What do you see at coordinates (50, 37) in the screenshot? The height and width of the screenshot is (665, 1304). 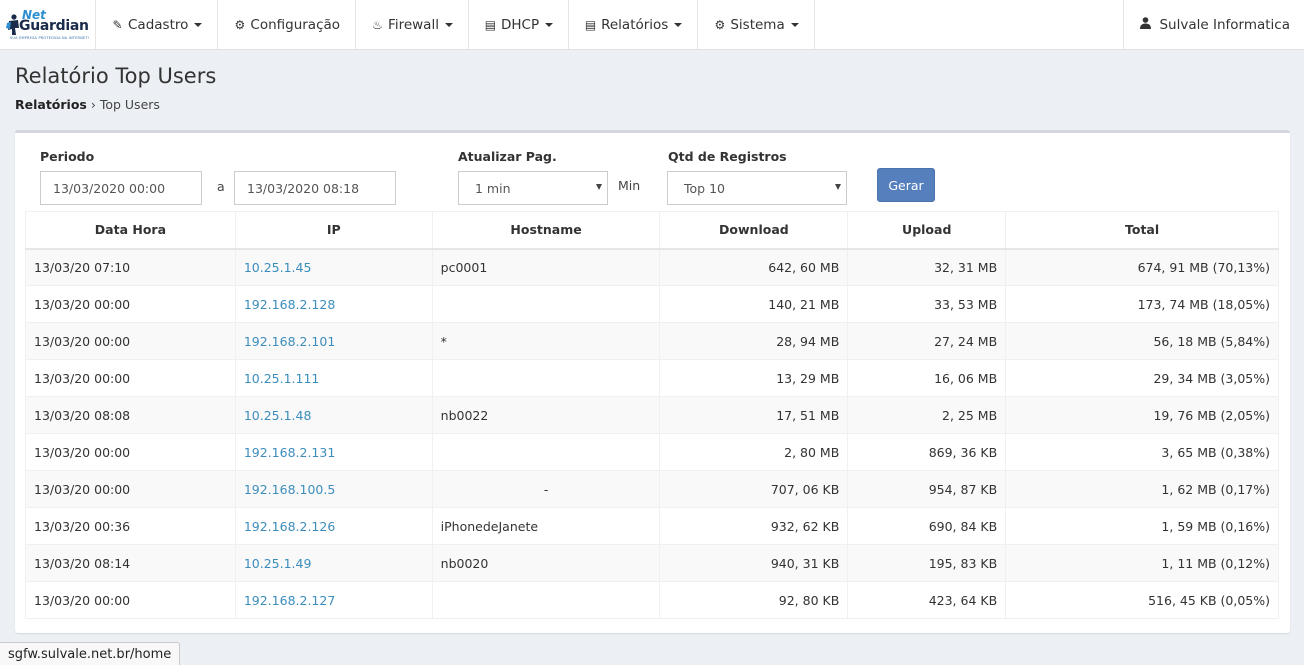 I see `logo-tagline: SUA EMPRESA PROTEGIDA NA INTERNET!` at bounding box center [50, 37].